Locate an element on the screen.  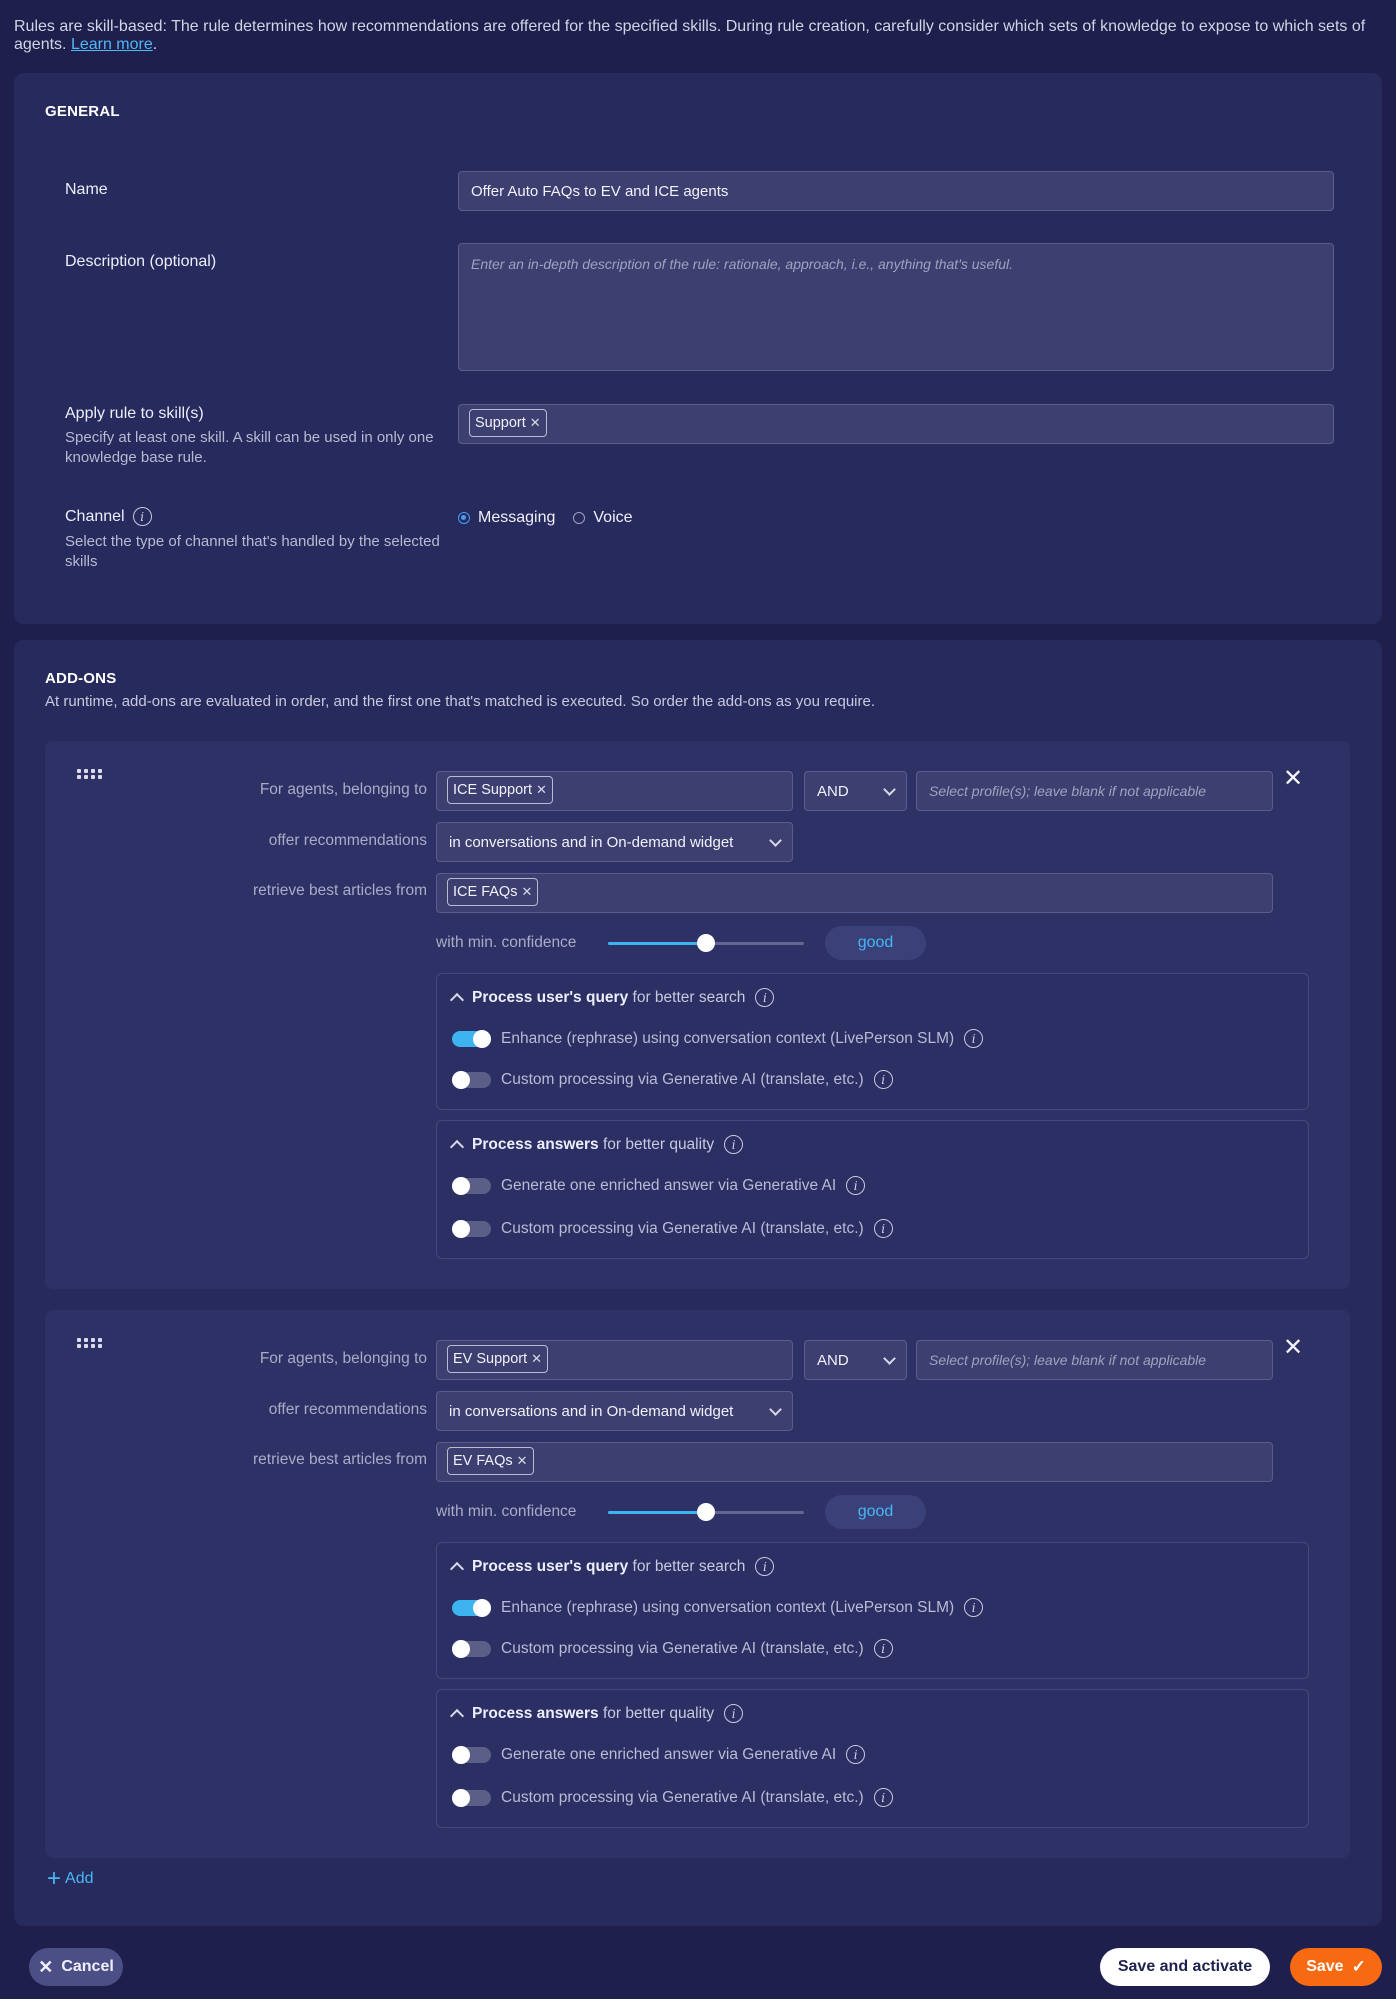
agent-skill-chip-label: EV Support is located at coordinates (490, 1359).